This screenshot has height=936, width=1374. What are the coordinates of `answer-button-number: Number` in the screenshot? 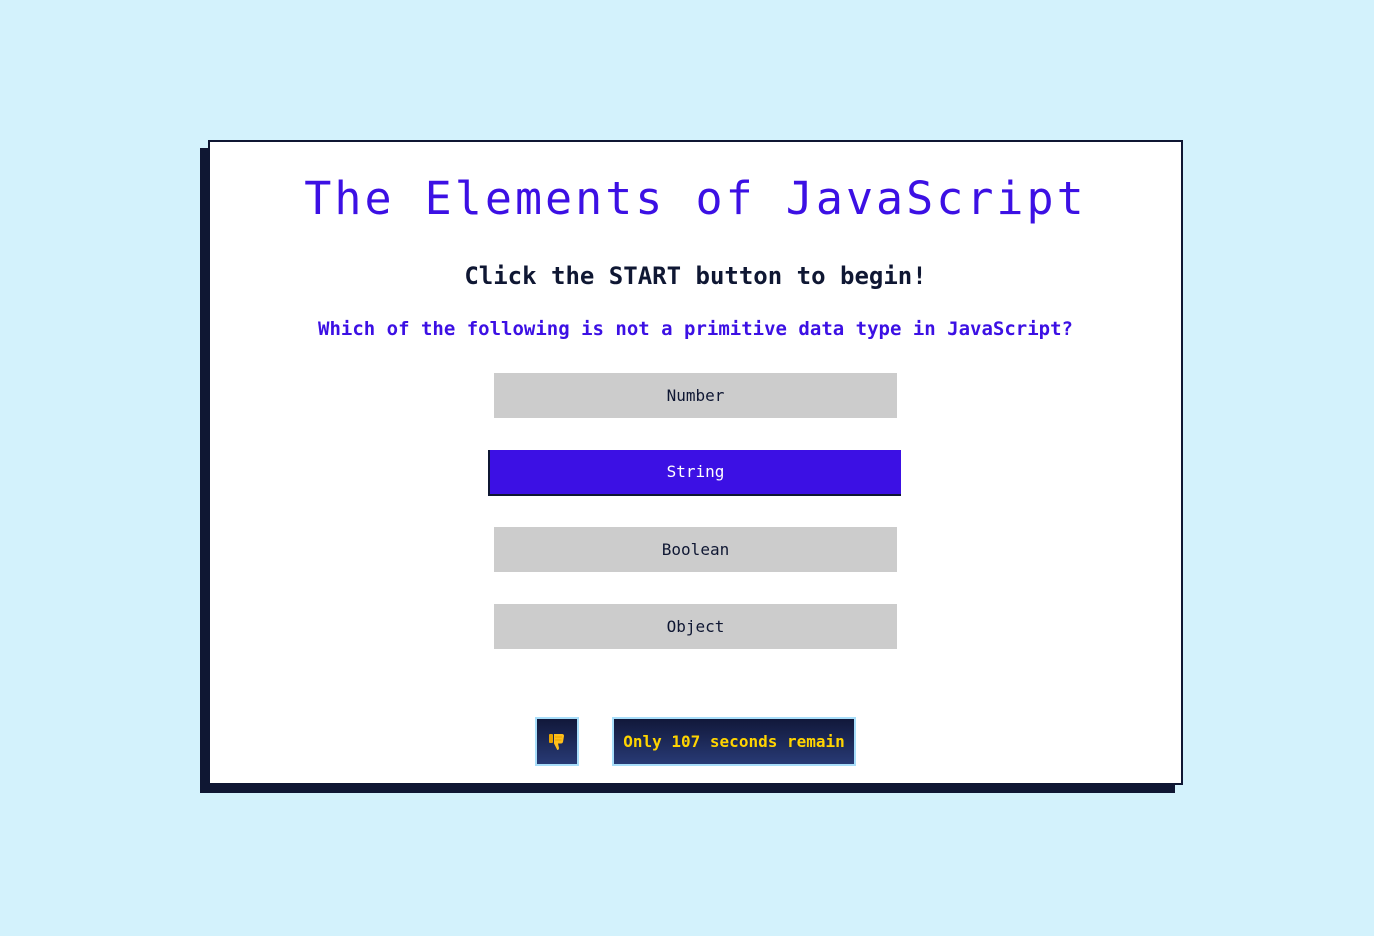 It's located at (695, 395).